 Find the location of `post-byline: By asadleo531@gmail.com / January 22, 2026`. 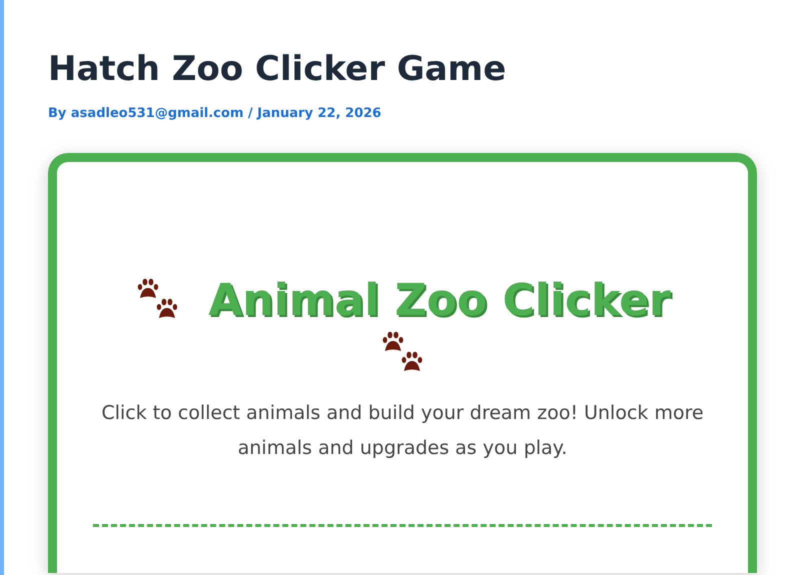

post-byline: By asadleo531@gmail.com / January 22, 2026 is located at coordinates (215, 113).